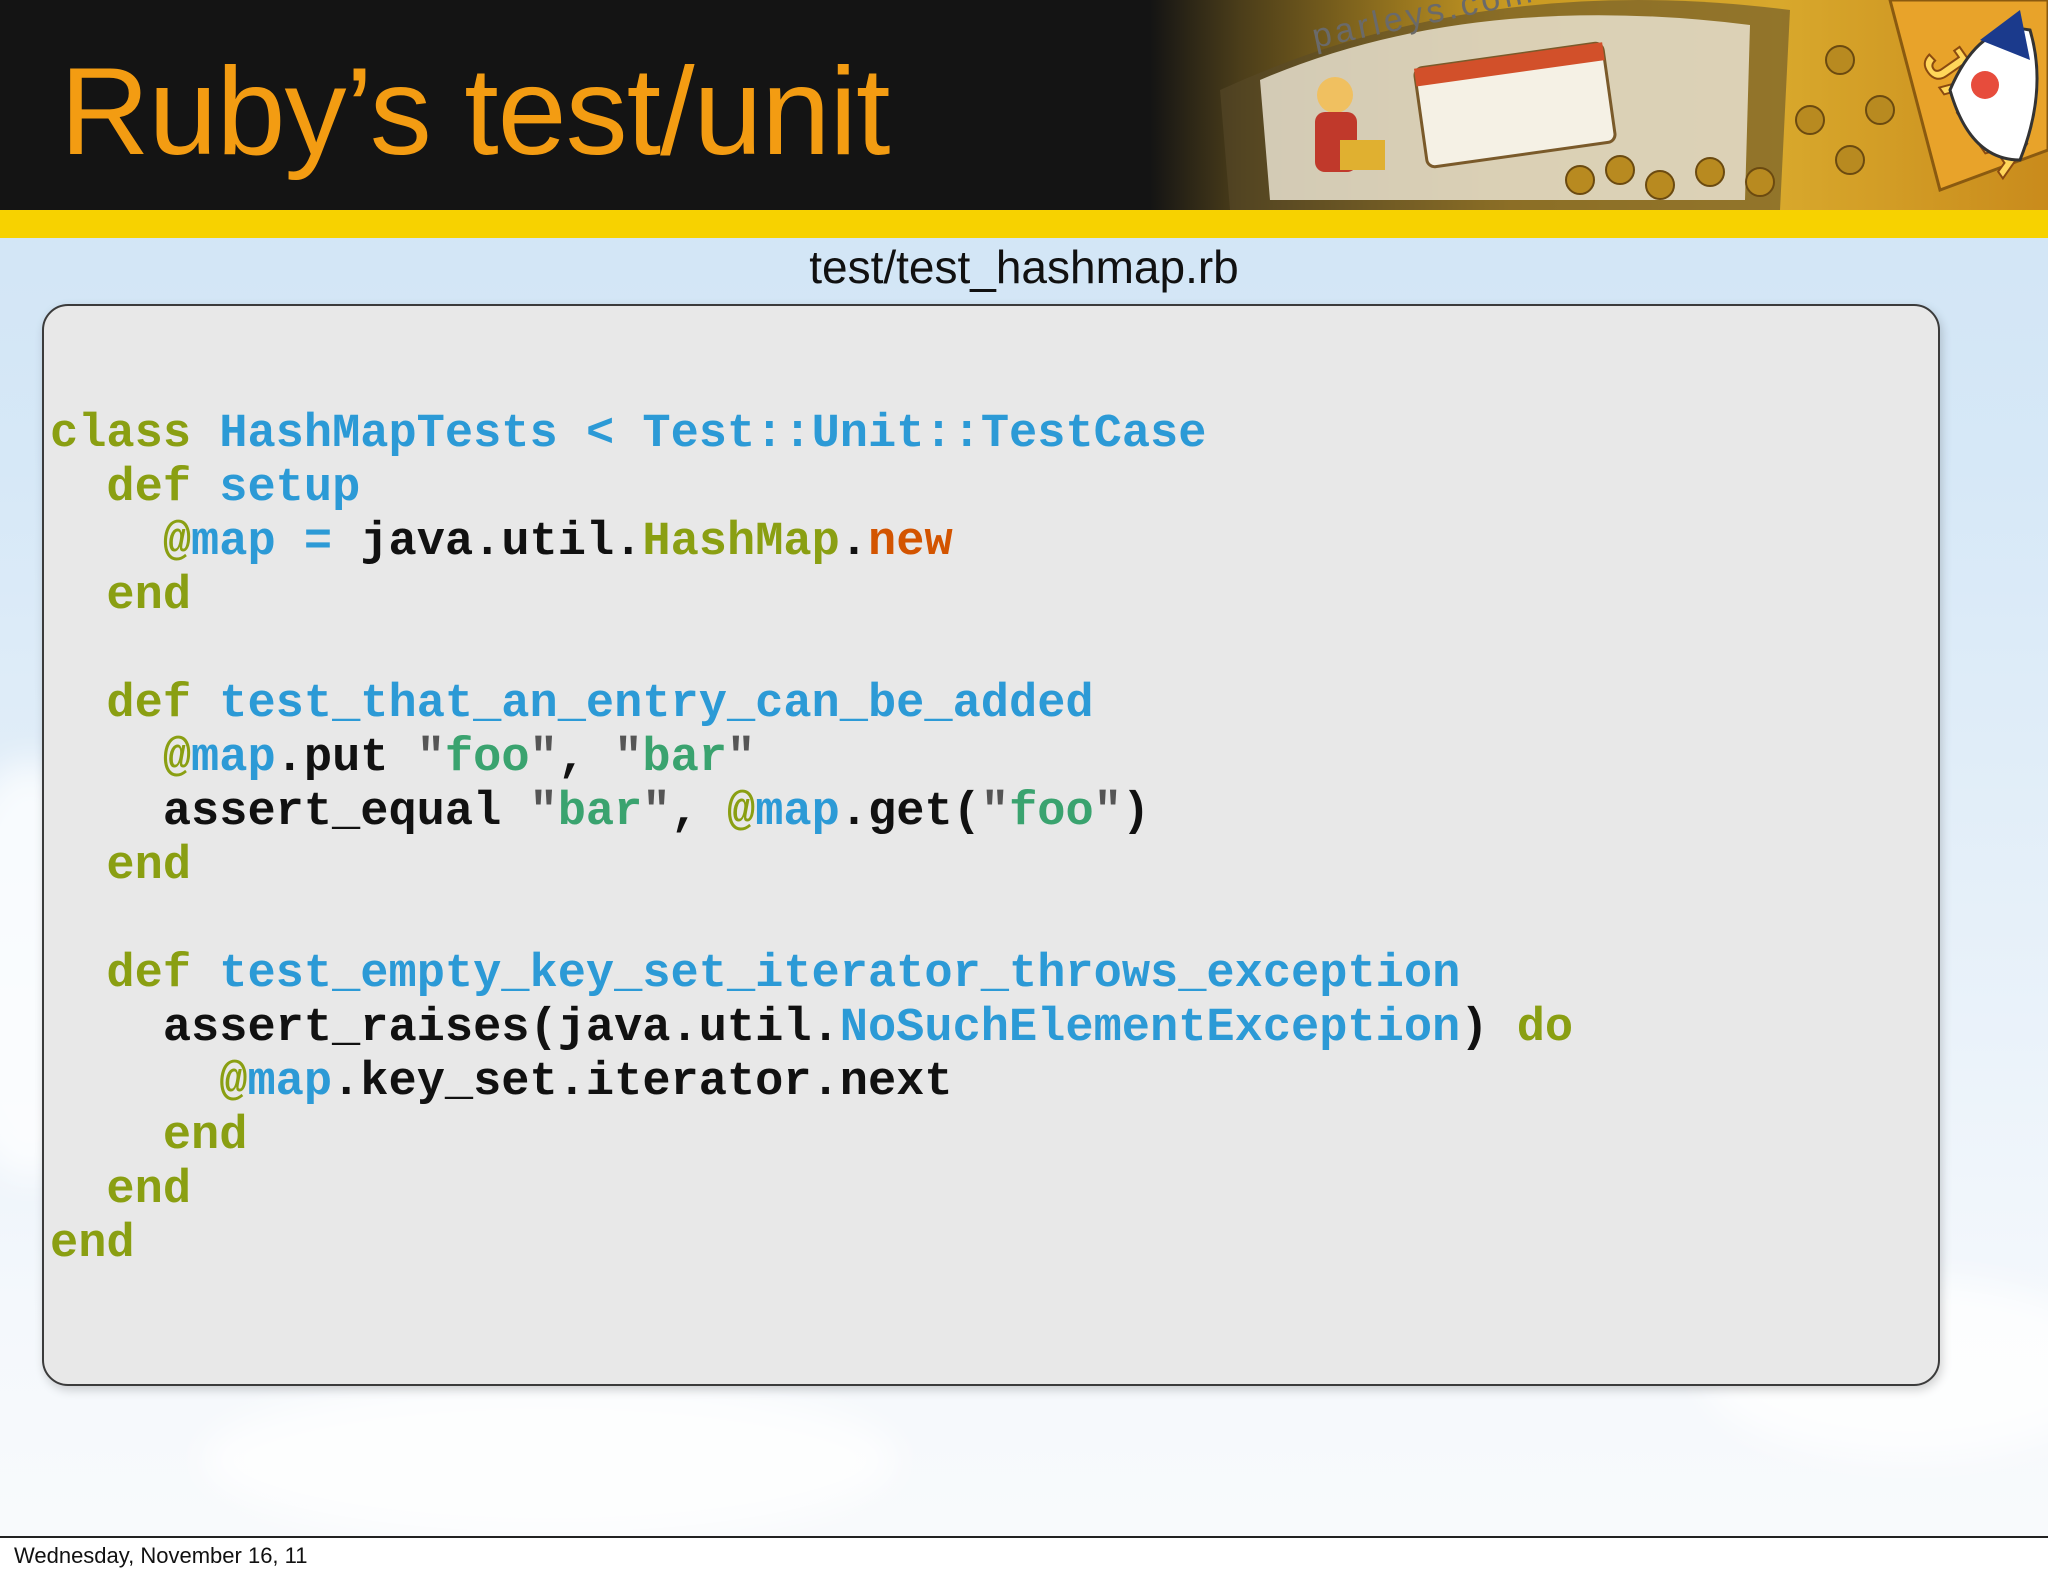  What do you see at coordinates (388, 434) in the screenshot?
I see `code-class-name: HashMapTests` at bounding box center [388, 434].